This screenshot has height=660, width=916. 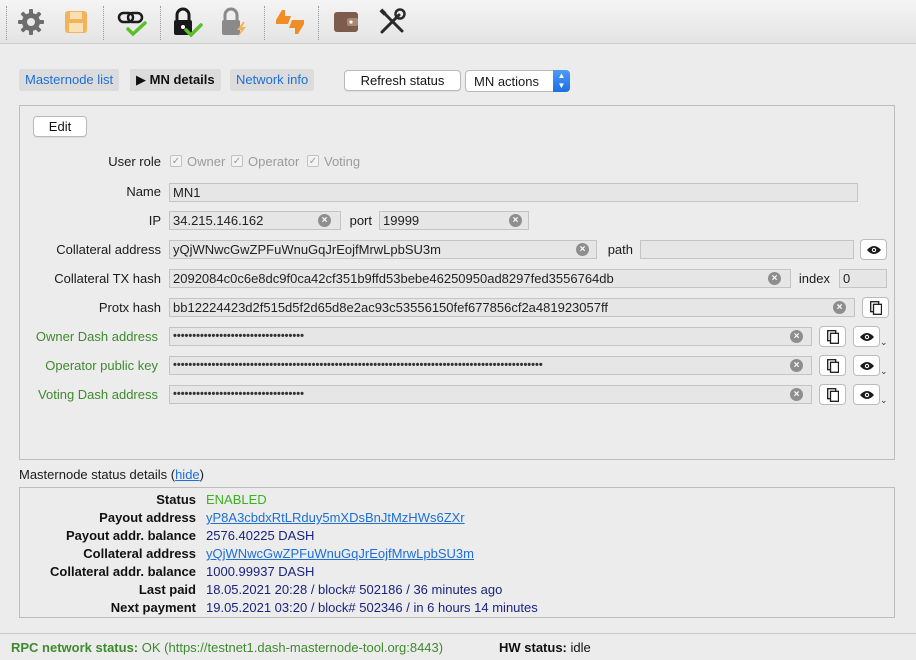 What do you see at coordinates (75, 647) in the screenshot?
I see `rpc-status-label: RPC network status:` at bounding box center [75, 647].